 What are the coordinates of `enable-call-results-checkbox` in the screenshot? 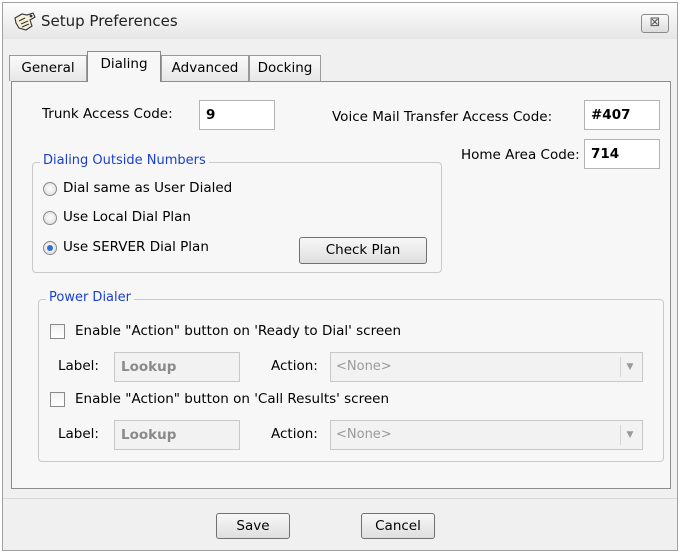 It's located at (57, 399).